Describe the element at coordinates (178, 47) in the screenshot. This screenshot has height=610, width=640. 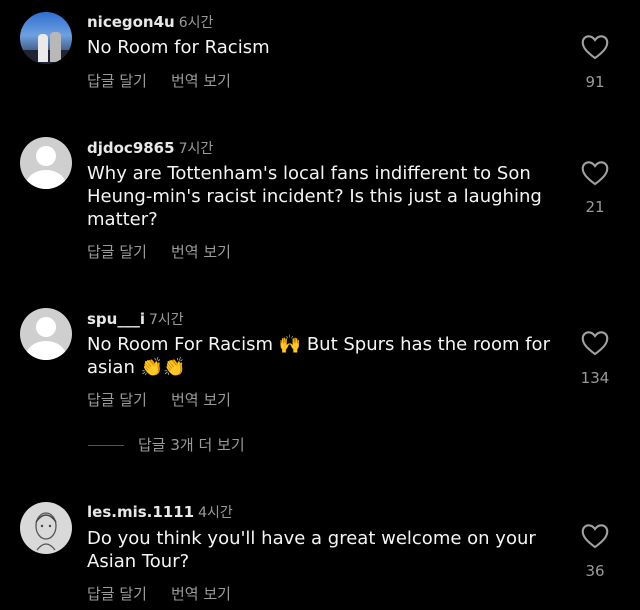
I see `comment-text: No Room for Racism` at that location.